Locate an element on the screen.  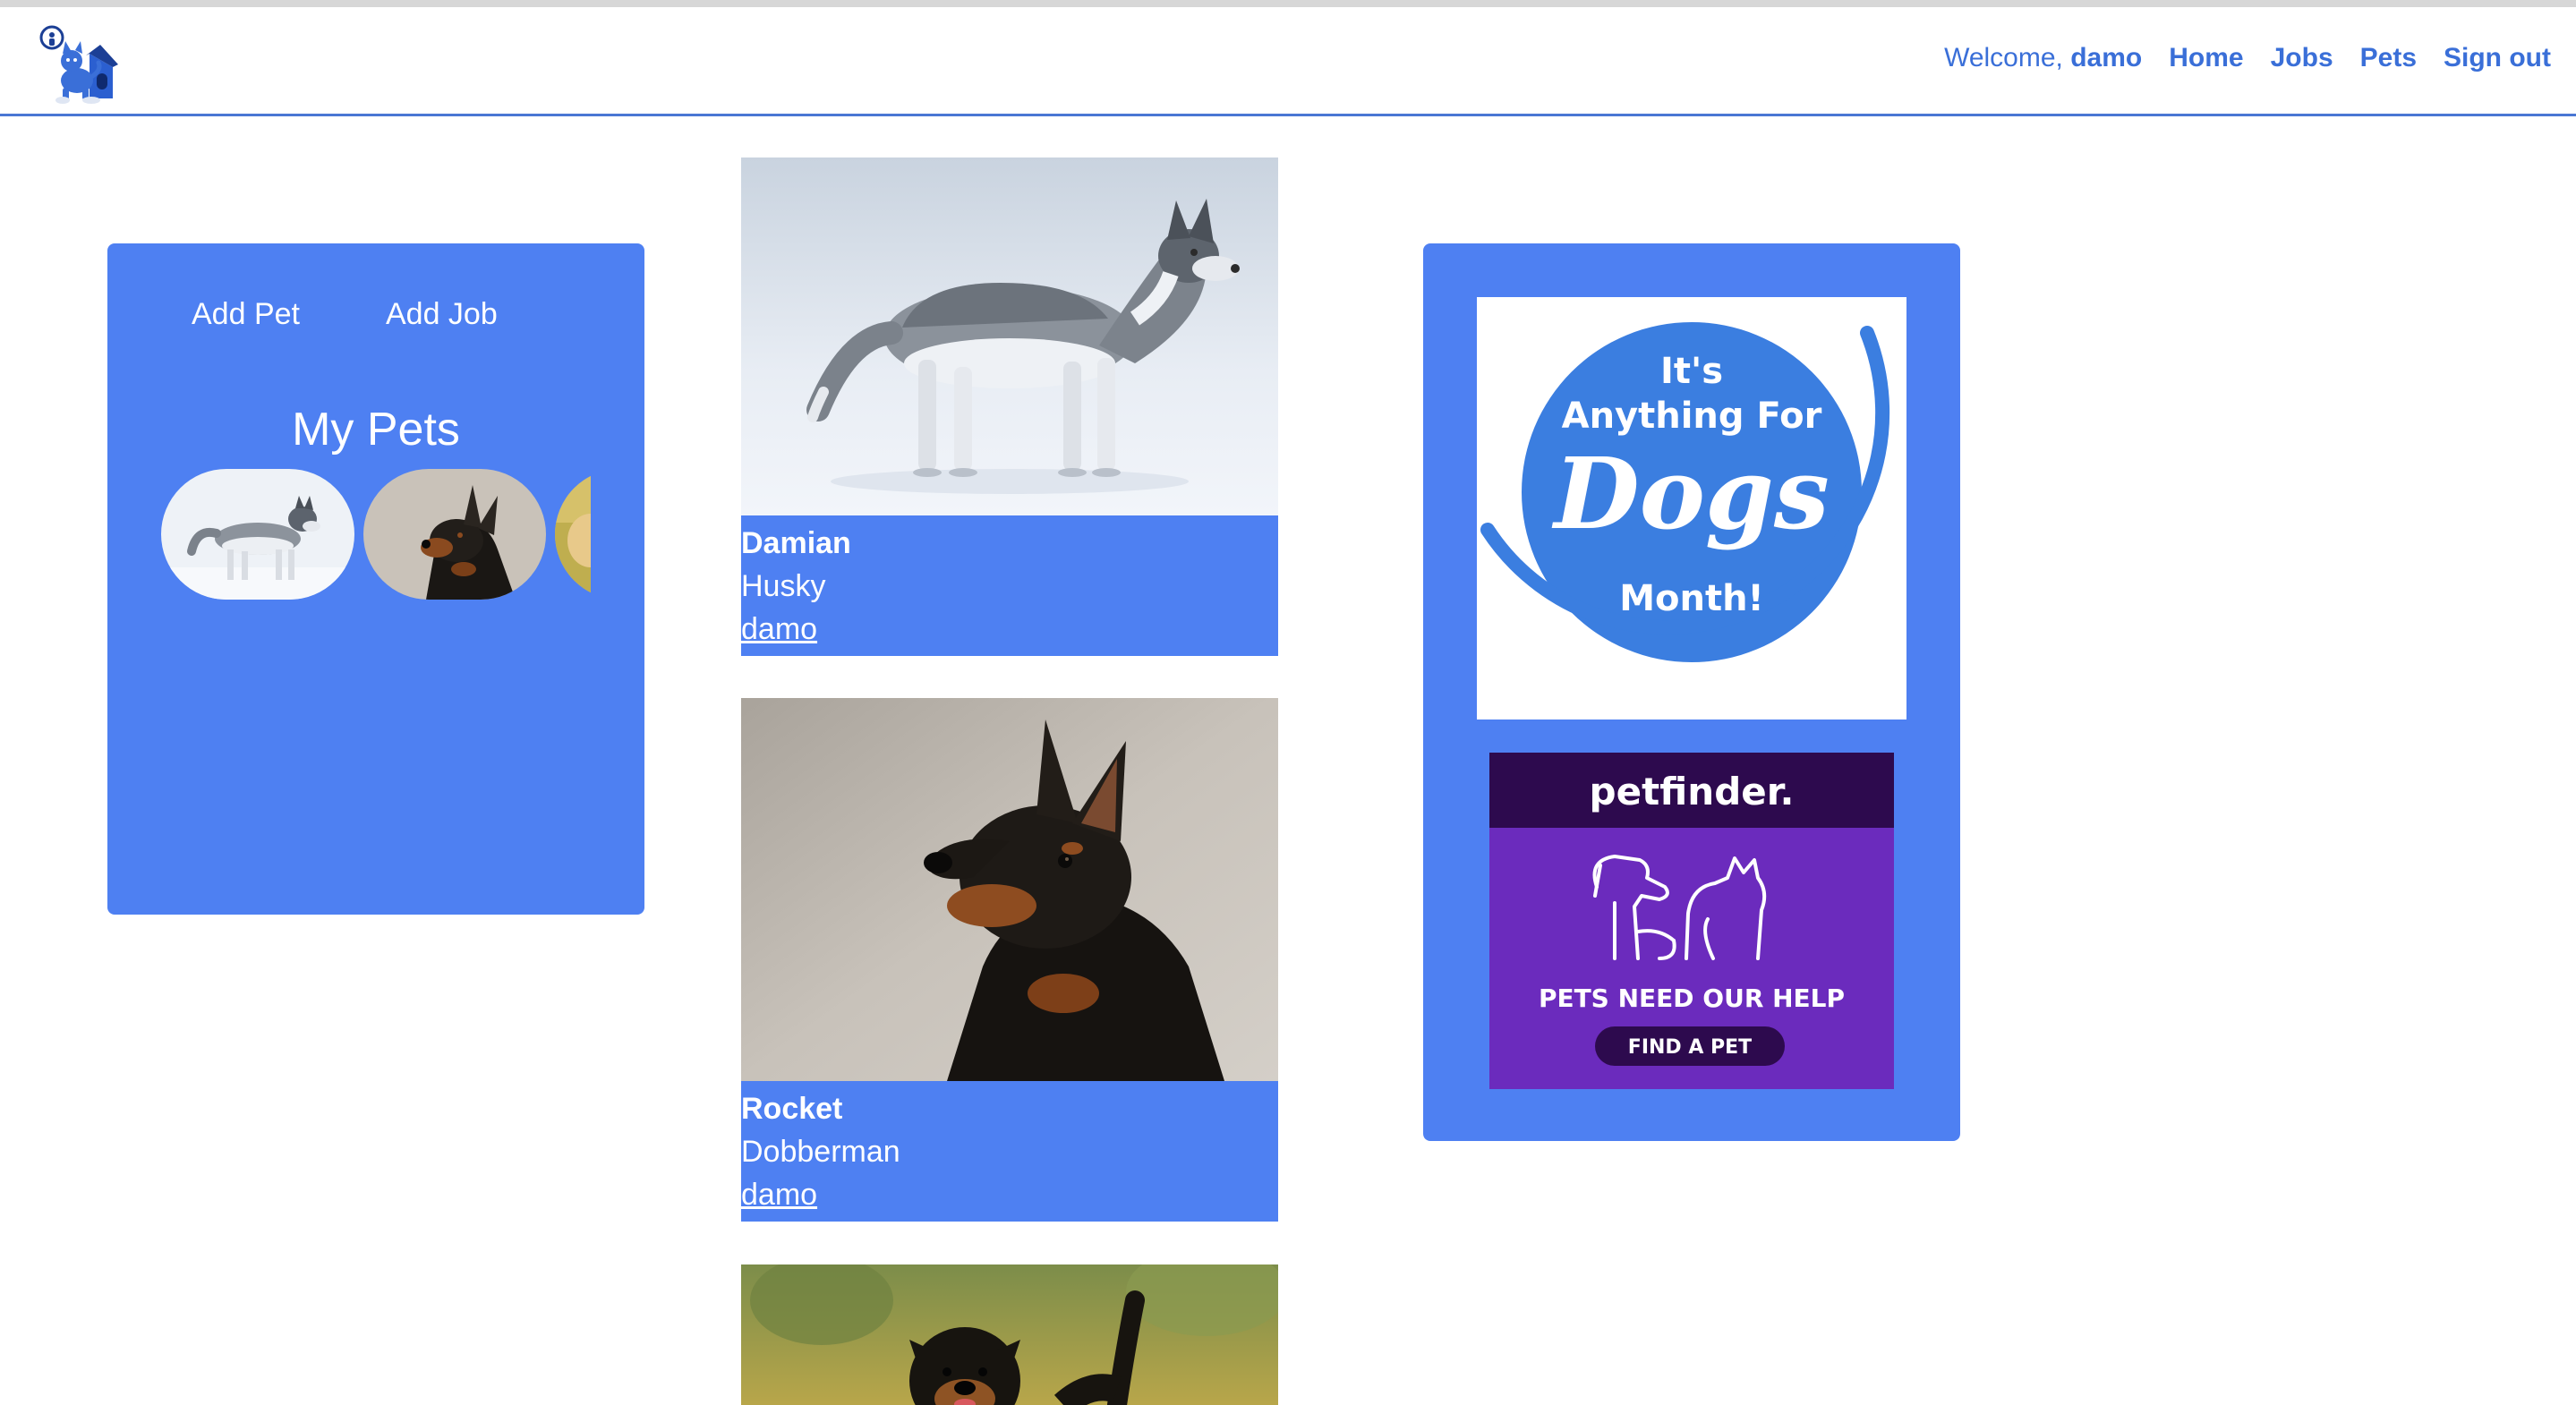
sidebar-actions: Add Pet Add Job is located at coordinates (345, 314).